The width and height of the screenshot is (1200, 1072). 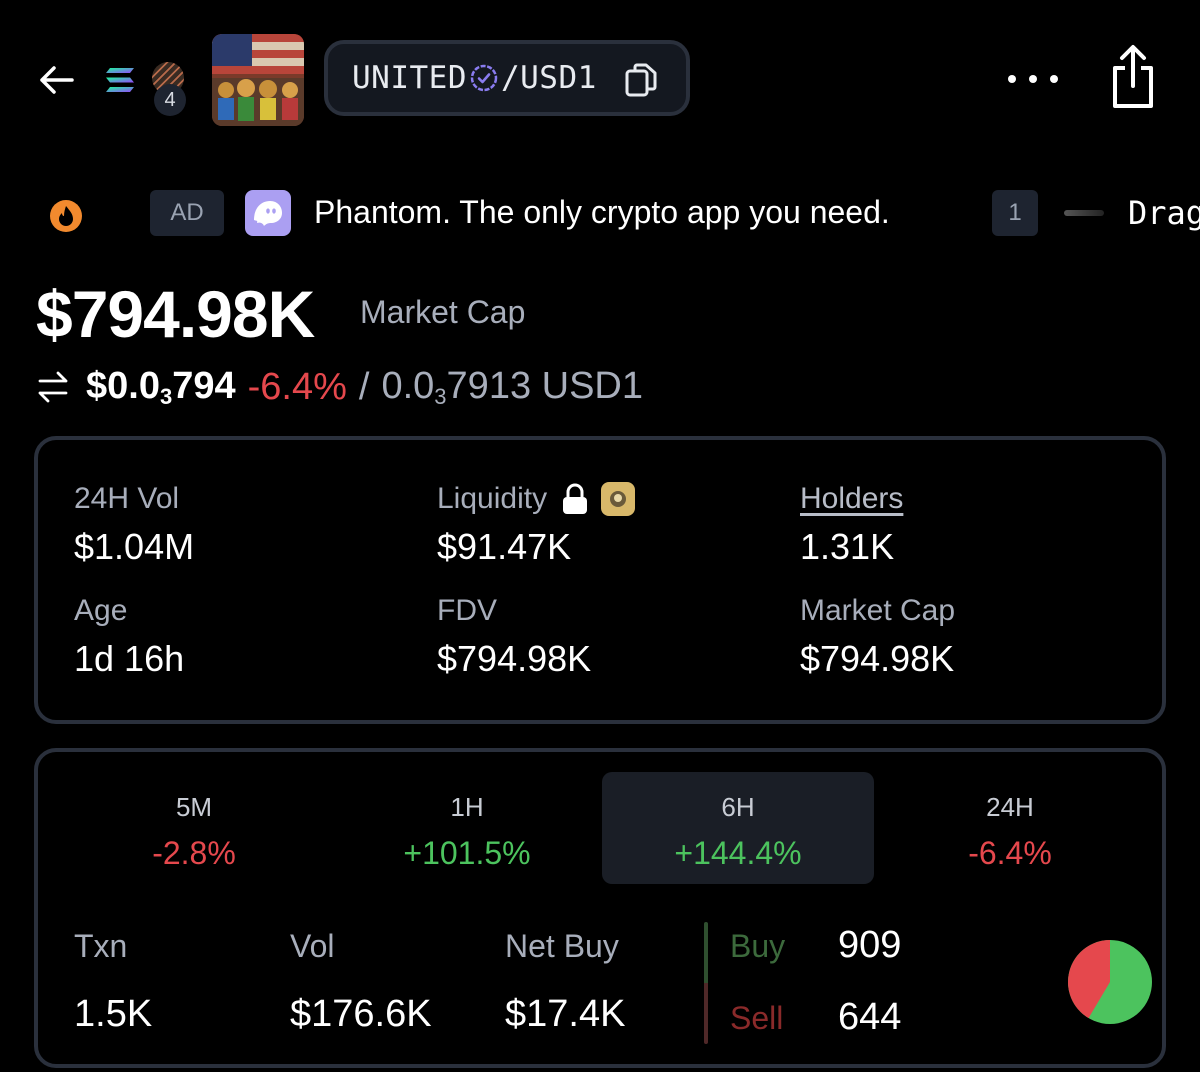 What do you see at coordinates (258, 80) in the screenshot?
I see `token-avatar` at bounding box center [258, 80].